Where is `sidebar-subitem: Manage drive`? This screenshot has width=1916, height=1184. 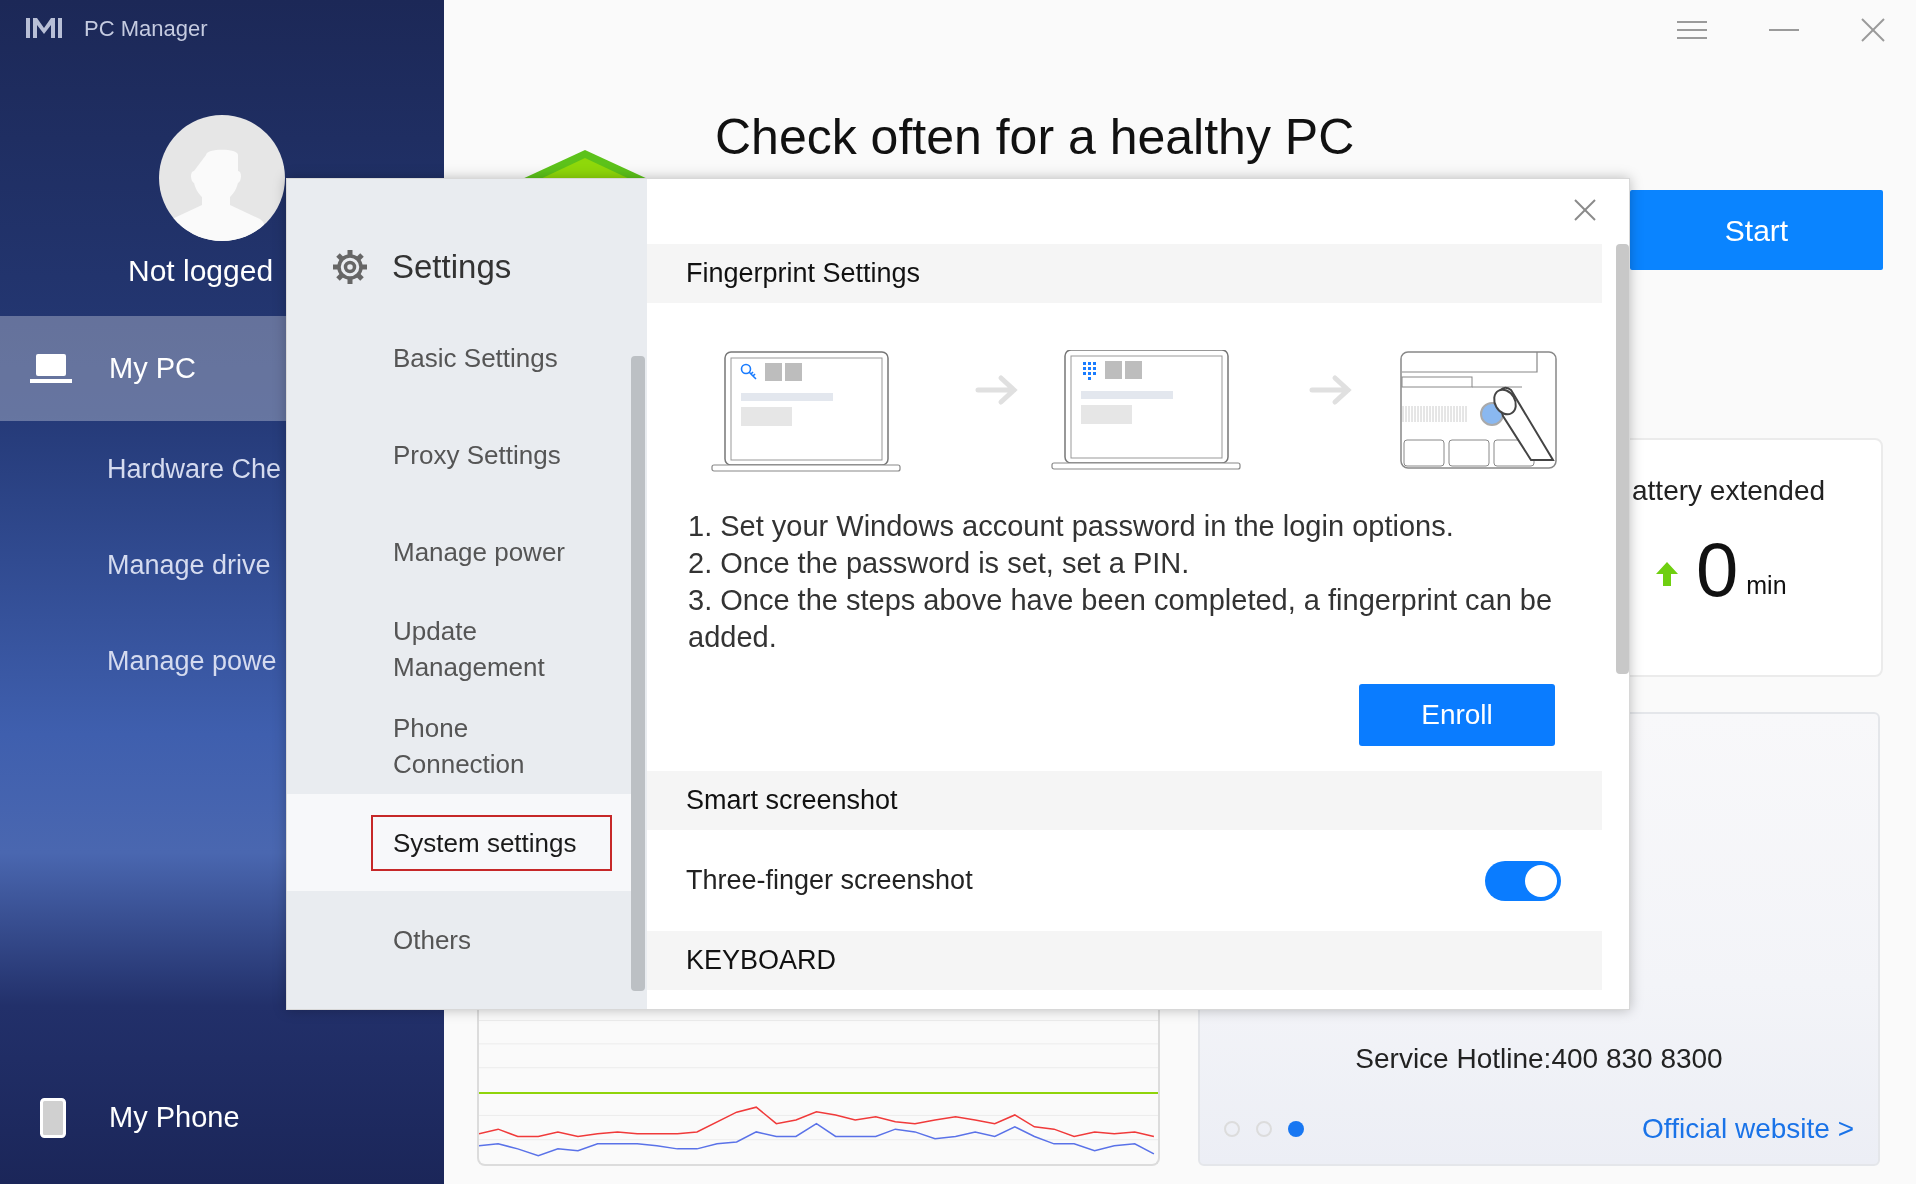 sidebar-subitem: Manage drive is located at coordinates (143, 565).